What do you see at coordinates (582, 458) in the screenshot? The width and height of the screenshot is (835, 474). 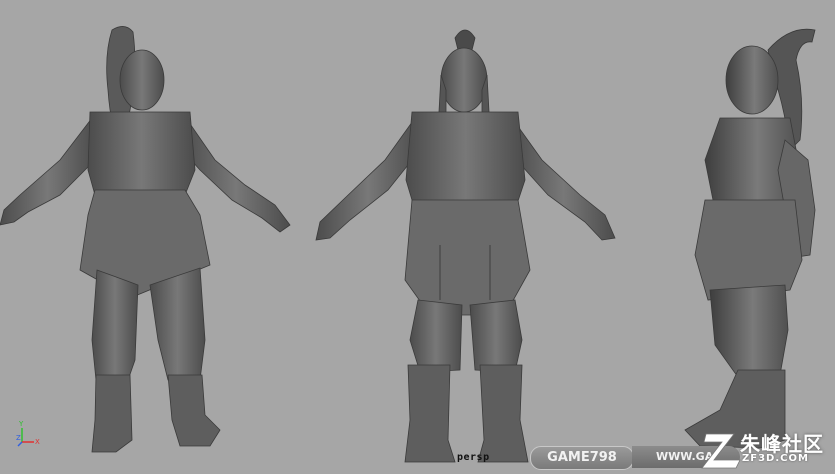 I see `watermark-game798: GAME798` at bounding box center [582, 458].